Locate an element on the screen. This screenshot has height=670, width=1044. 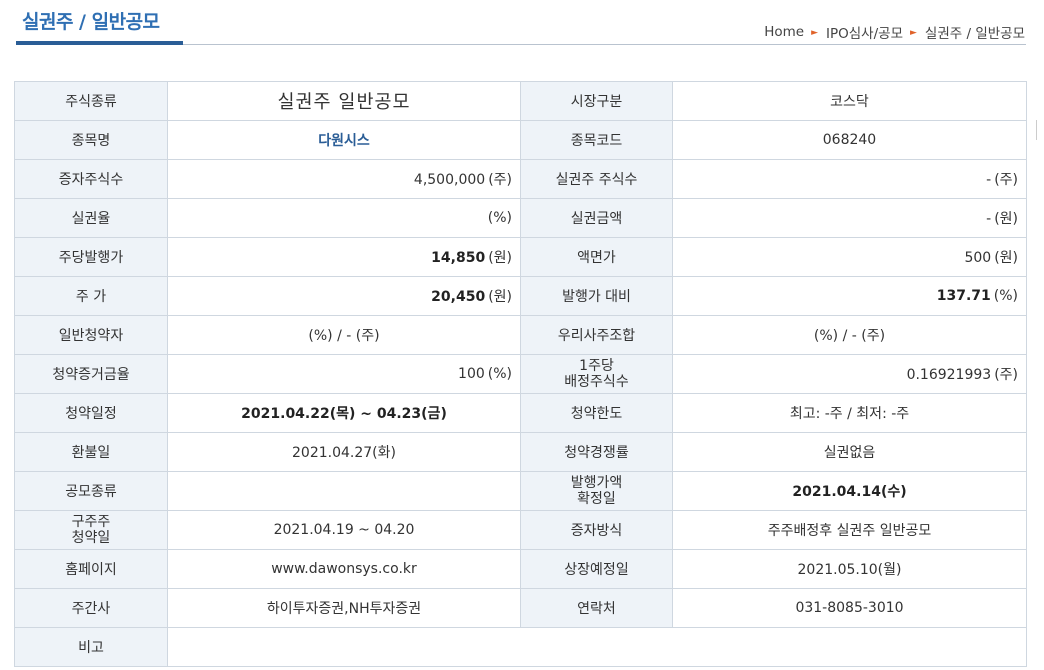
value-listing-date: 2021.05.10(월) is located at coordinates (849, 569).